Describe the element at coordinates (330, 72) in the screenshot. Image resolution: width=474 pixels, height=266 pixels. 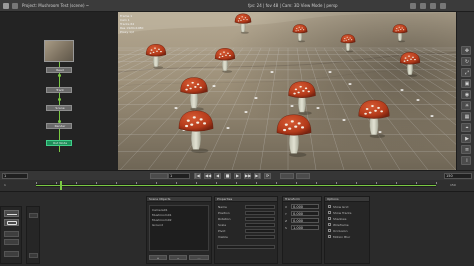
I see `track-marker` at that location.